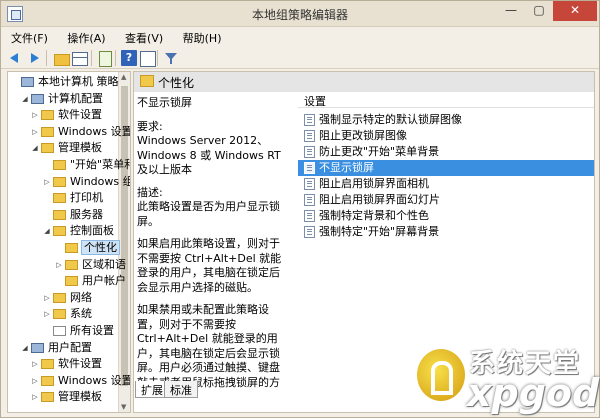 This screenshot has height=418, width=600. I want to click on maximize-button: ▢, so click(539, 11).